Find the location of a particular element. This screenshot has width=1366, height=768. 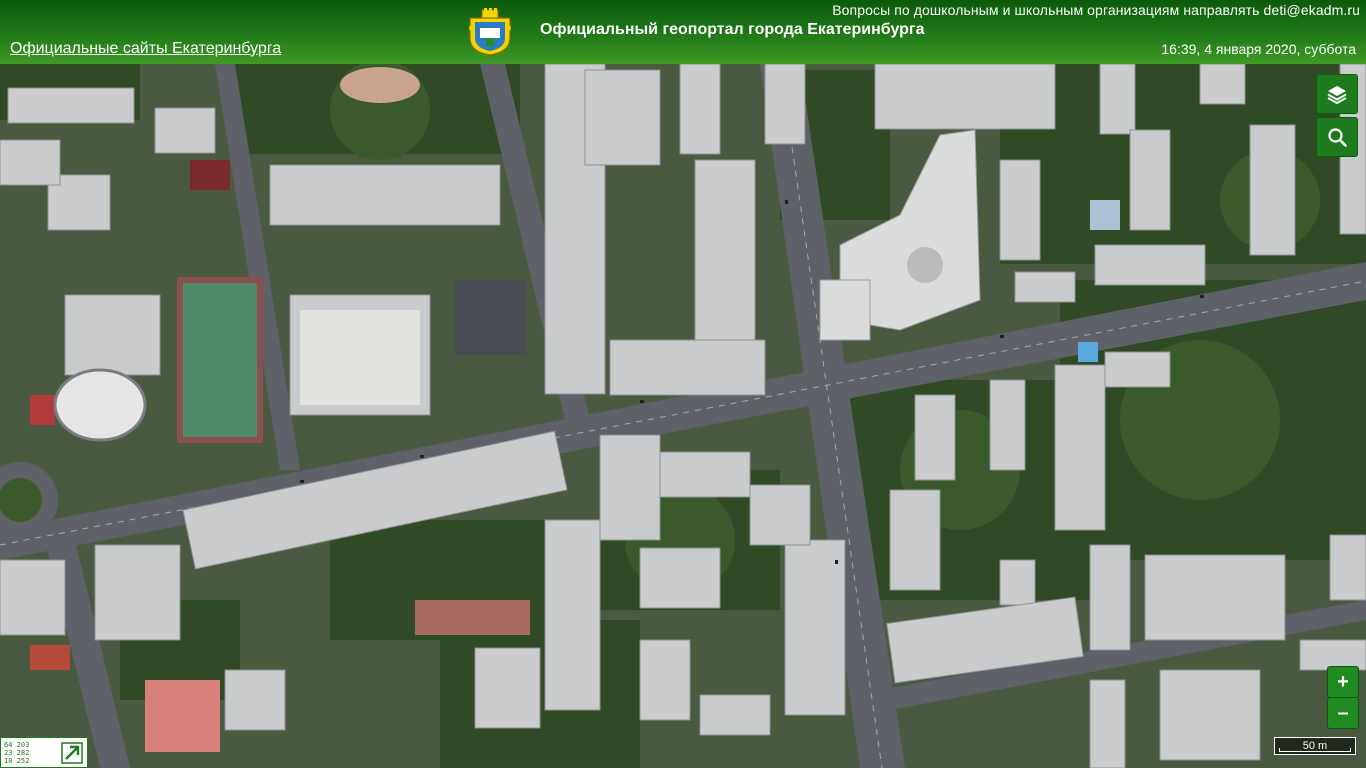

layers-icon is located at coordinates (1337, 95).